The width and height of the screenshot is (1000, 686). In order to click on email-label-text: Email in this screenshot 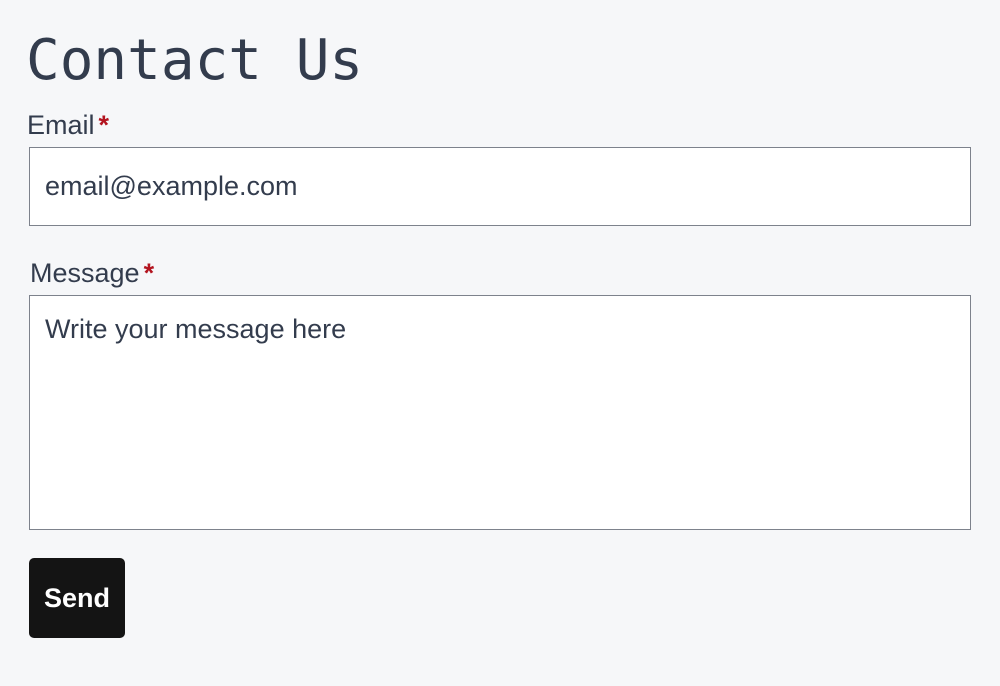, I will do `click(61, 125)`.